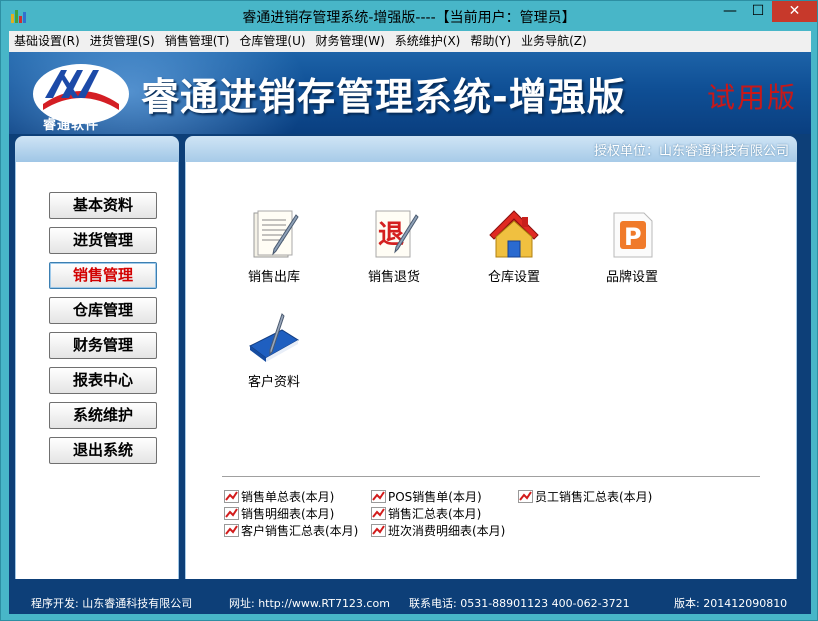 This screenshot has width=818, height=621. Describe the element at coordinates (276, 234) in the screenshot. I see `document-pen-icon` at that location.